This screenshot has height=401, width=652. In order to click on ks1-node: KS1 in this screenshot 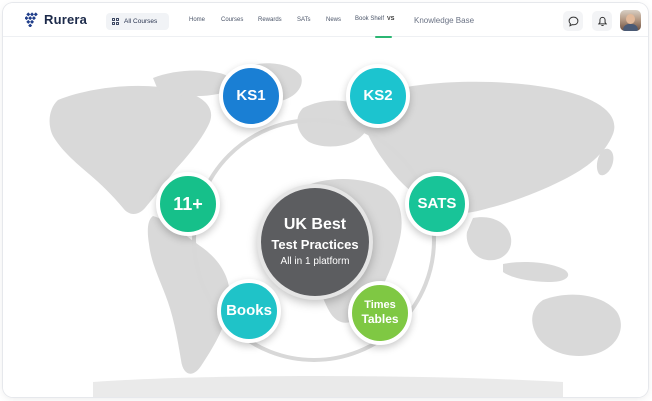, I will do `click(251, 96)`.